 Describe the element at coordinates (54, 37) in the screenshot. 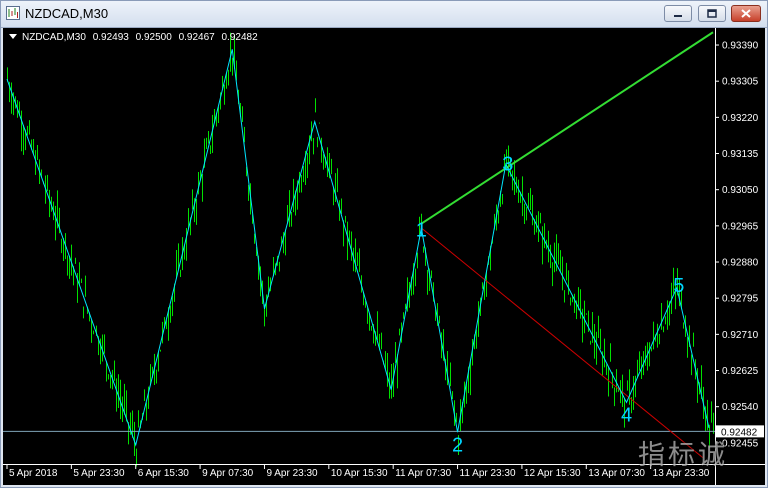

I see `header-symbol: NZDCAD,M30` at that location.